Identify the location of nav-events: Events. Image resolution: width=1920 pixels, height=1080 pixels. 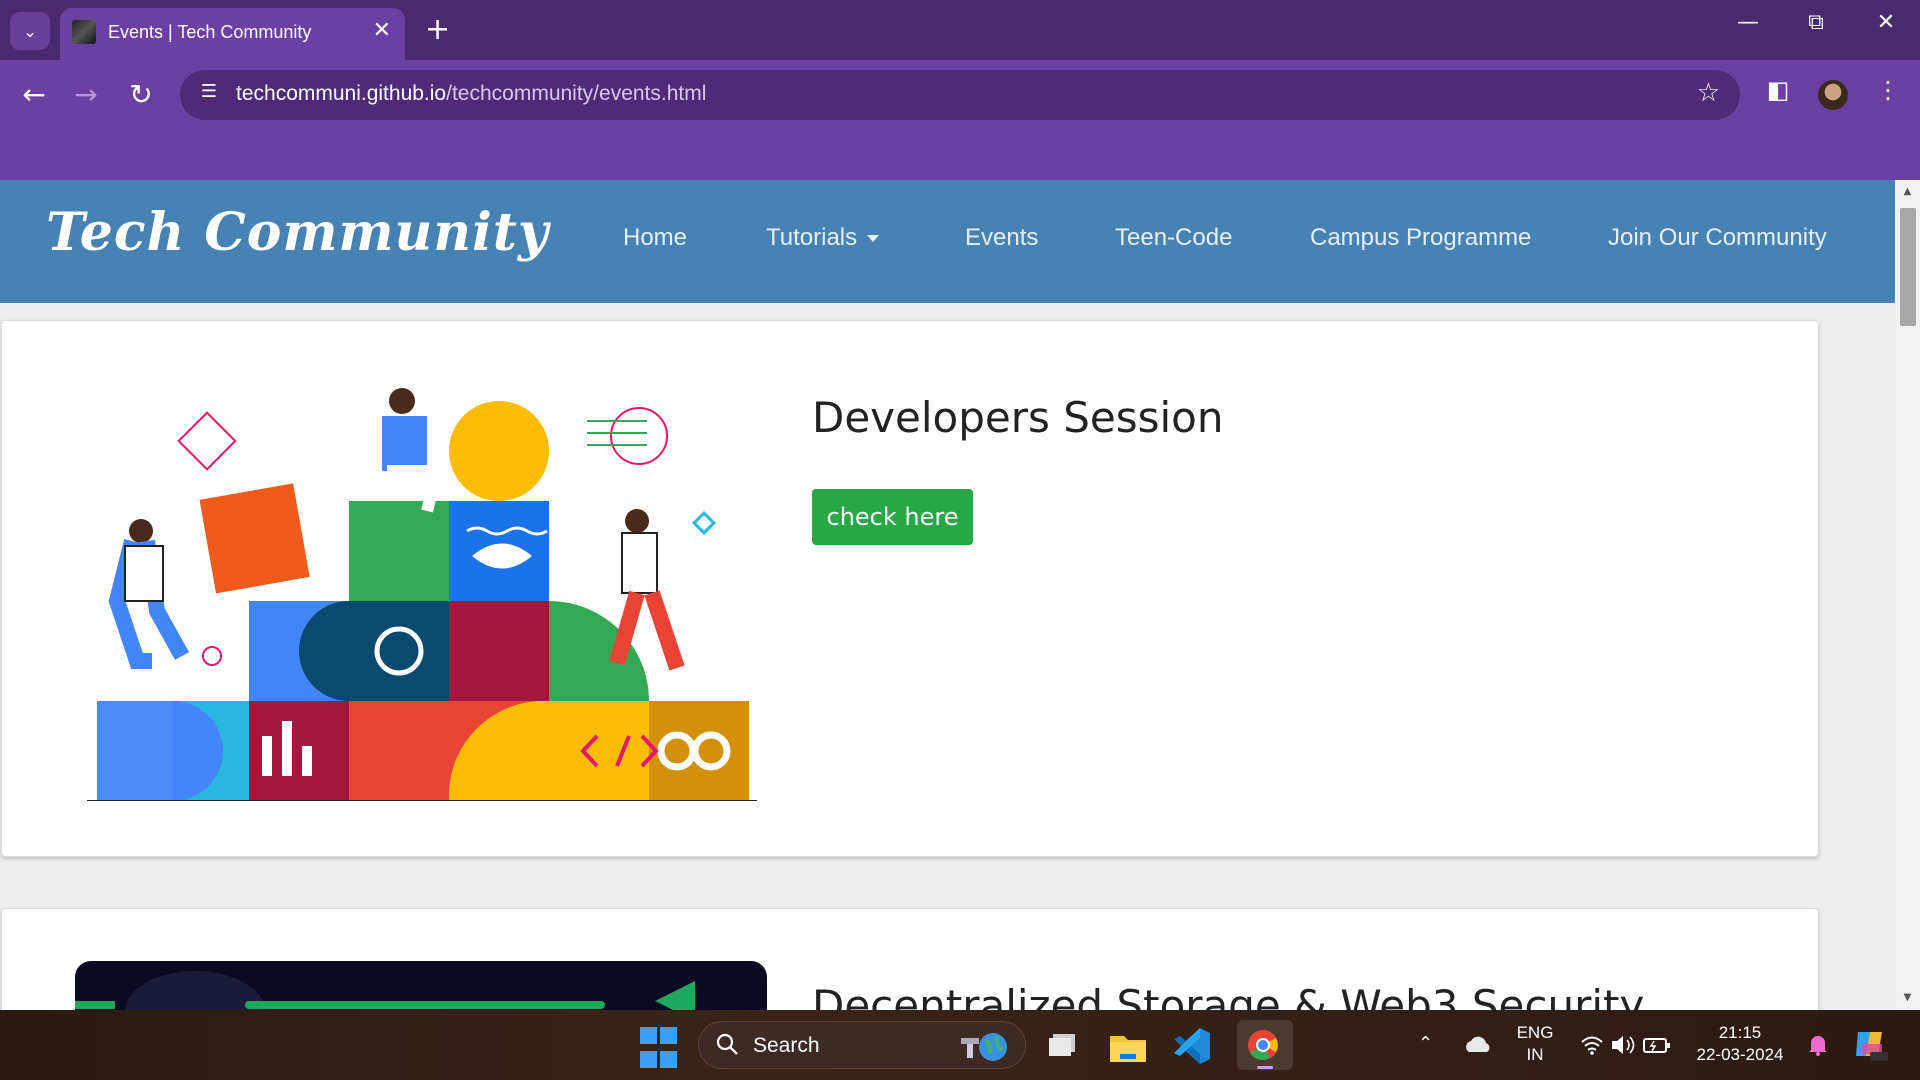
(1001, 238).